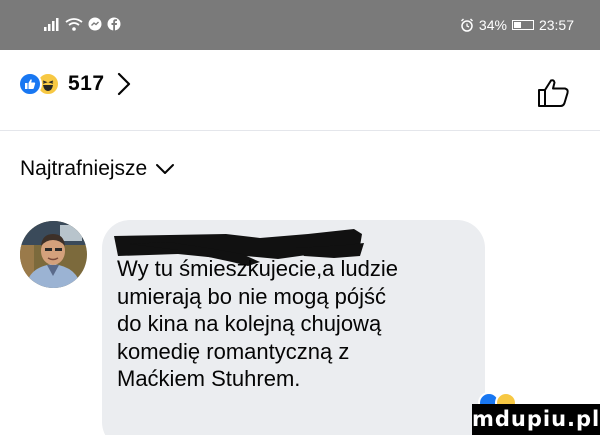 The height and width of the screenshot is (435, 600). I want to click on messenger-icon, so click(95, 24).